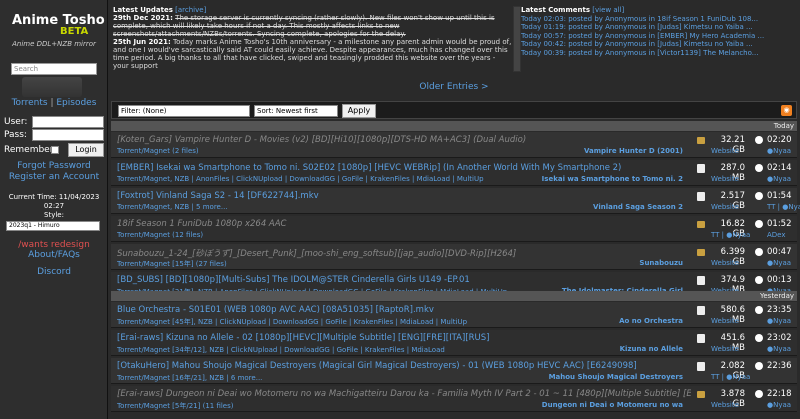  What do you see at coordinates (54, 177) in the screenshot?
I see `register-link: Register an Account` at bounding box center [54, 177].